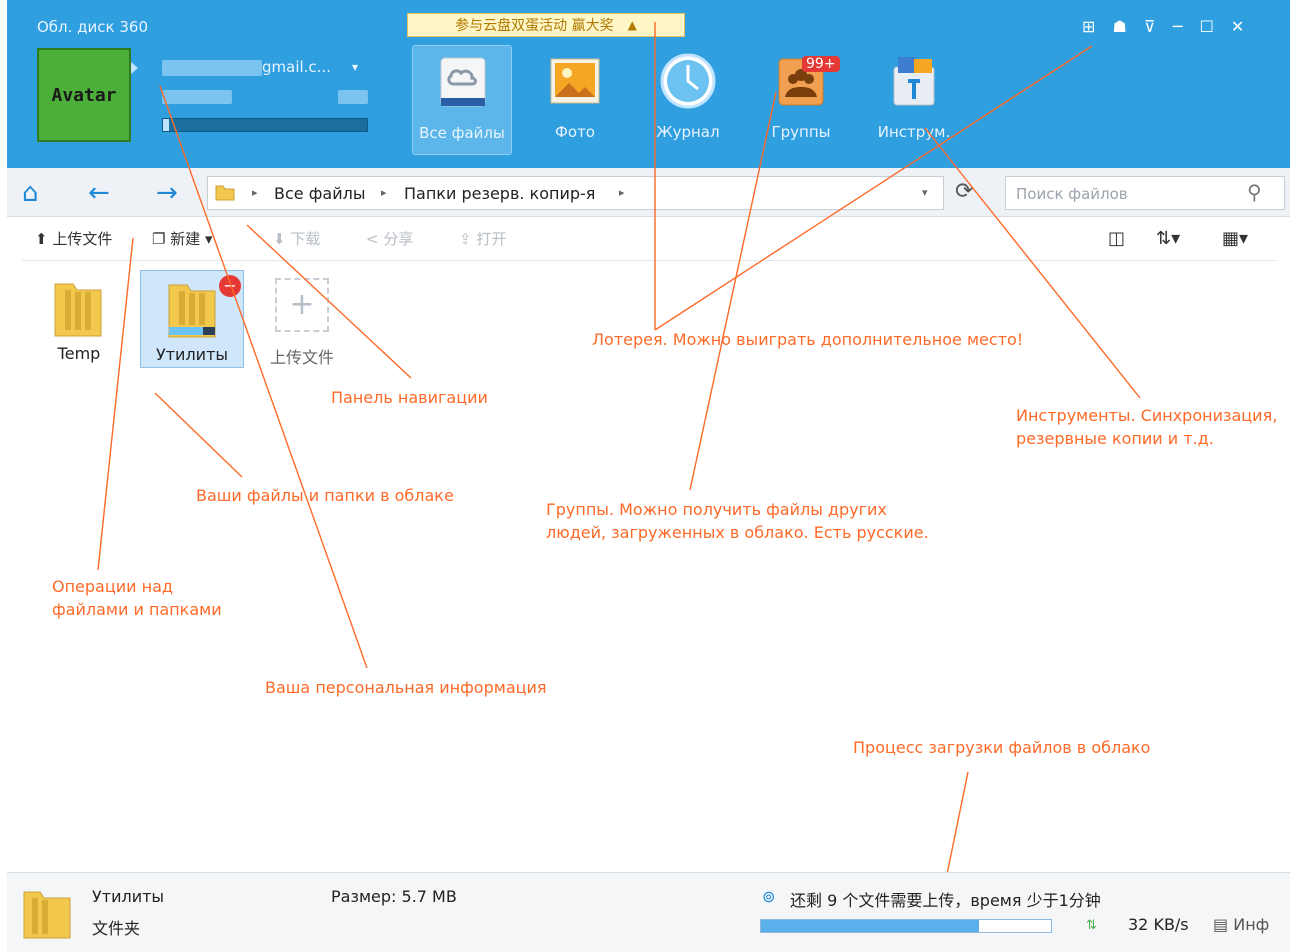 The width and height of the screenshot is (1293, 952). Describe the element at coordinates (230, 286) in the screenshot. I see `remove-icon: −` at that location.